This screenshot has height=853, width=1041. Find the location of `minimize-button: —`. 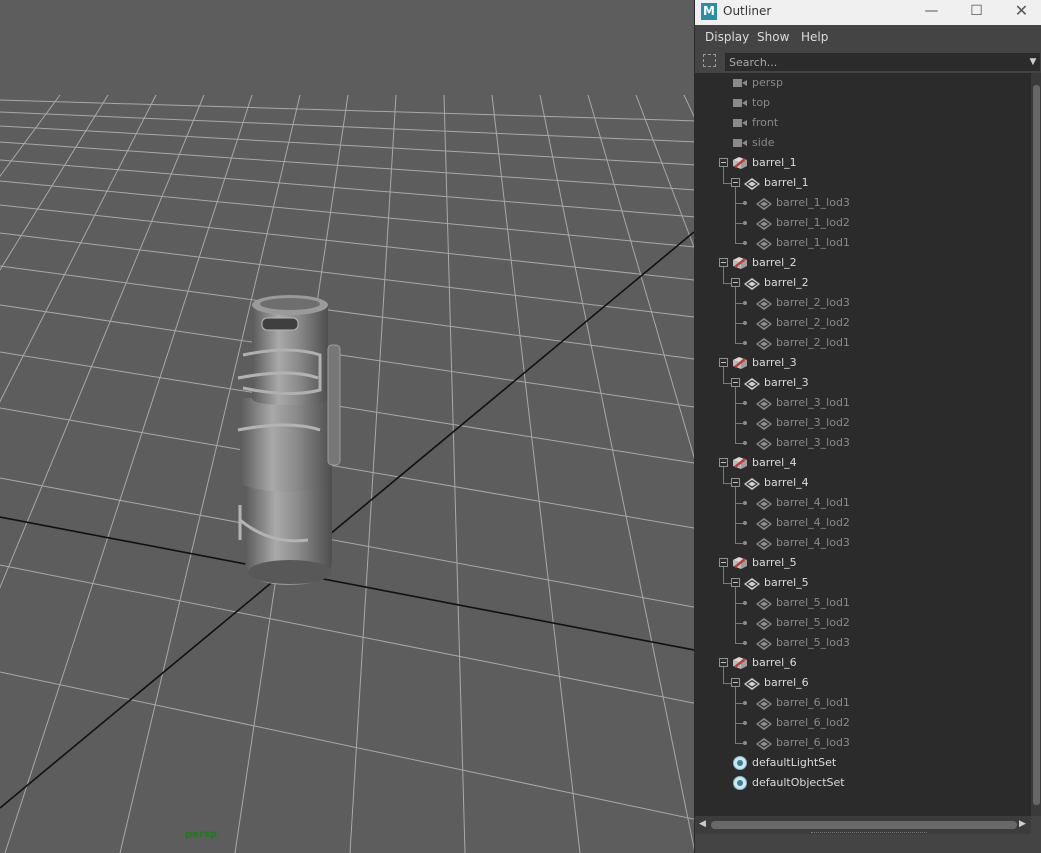

minimize-button: — is located at coordinates (931, 12).